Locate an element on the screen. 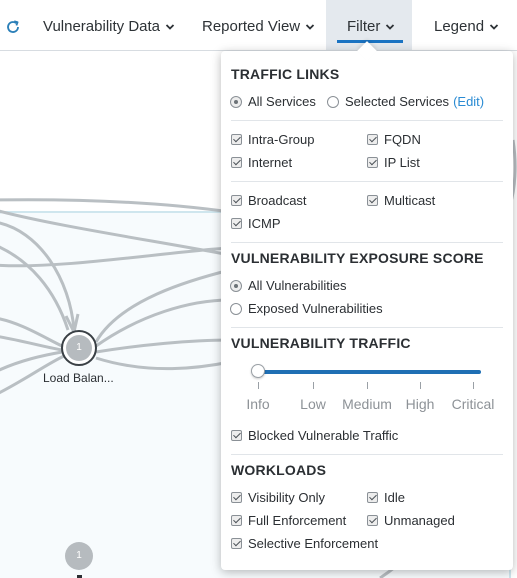 The width and height of the screenshot is (517, 578). checkbox-full-enforcement: Full Enforcement is located at coordinates (288, 520).